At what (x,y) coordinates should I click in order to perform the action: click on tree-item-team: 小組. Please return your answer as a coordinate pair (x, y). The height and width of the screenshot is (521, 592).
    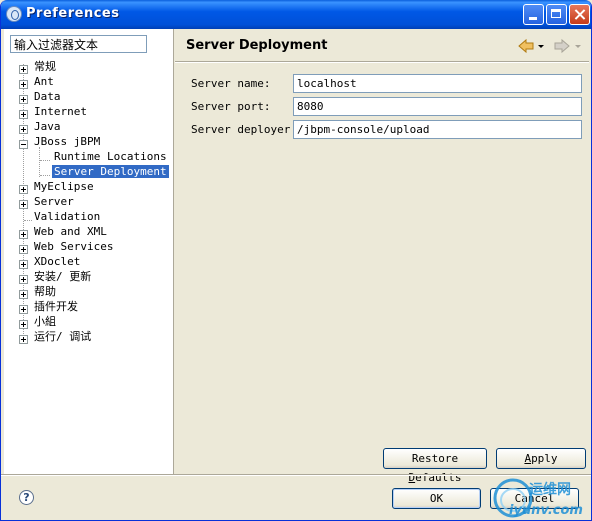
    Looking at the image, I should click on (45, 321).